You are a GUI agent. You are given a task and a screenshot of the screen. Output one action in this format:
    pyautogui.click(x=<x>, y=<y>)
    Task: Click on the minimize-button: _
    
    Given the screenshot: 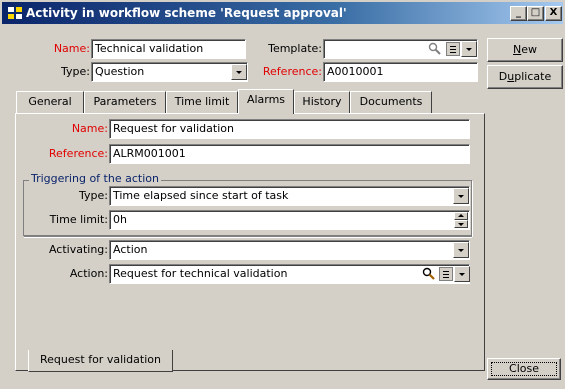 What is the action you would take?
    pyautogui.click(x=518, y=13)
    